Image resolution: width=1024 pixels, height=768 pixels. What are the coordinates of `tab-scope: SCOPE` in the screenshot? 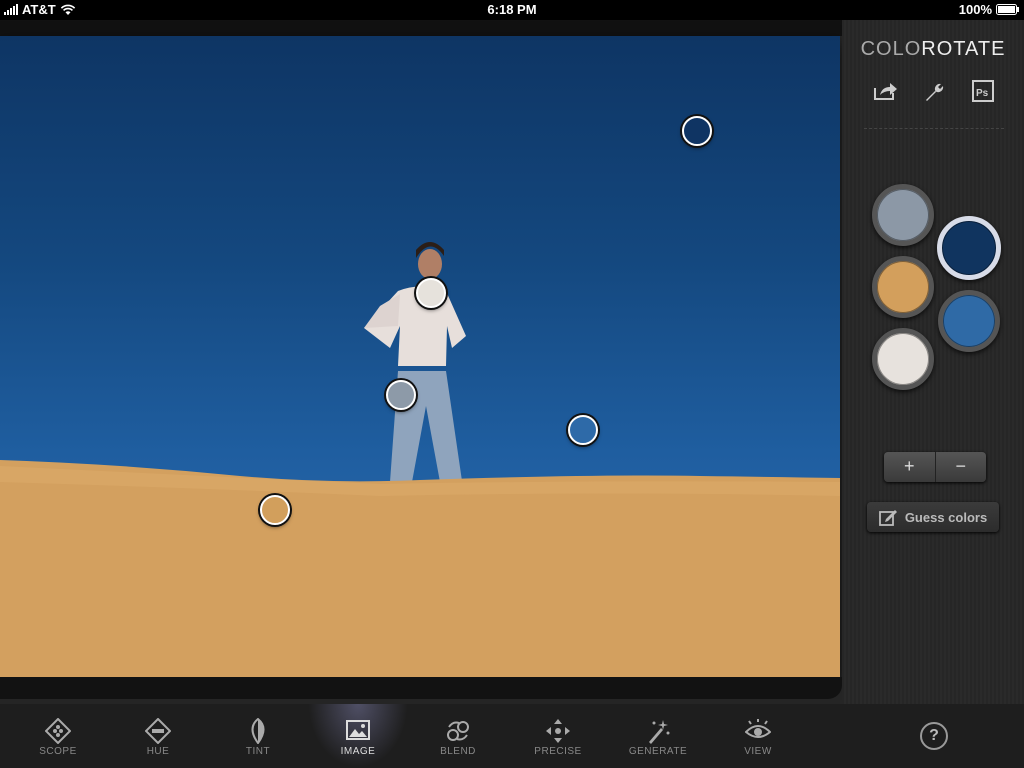 It's located at (58, 736).